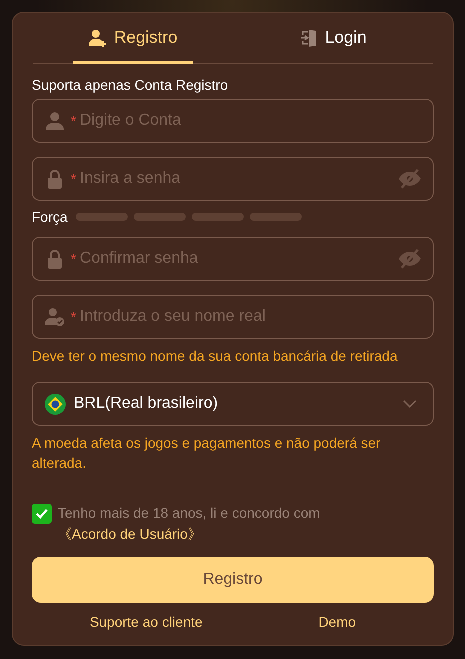 This screenshot has width=465, height=659. What do you see at coordinates (146, 622) in the screenshot?
I see `footer-link: Suporte ao cliente` at bounding box center [146, 622].